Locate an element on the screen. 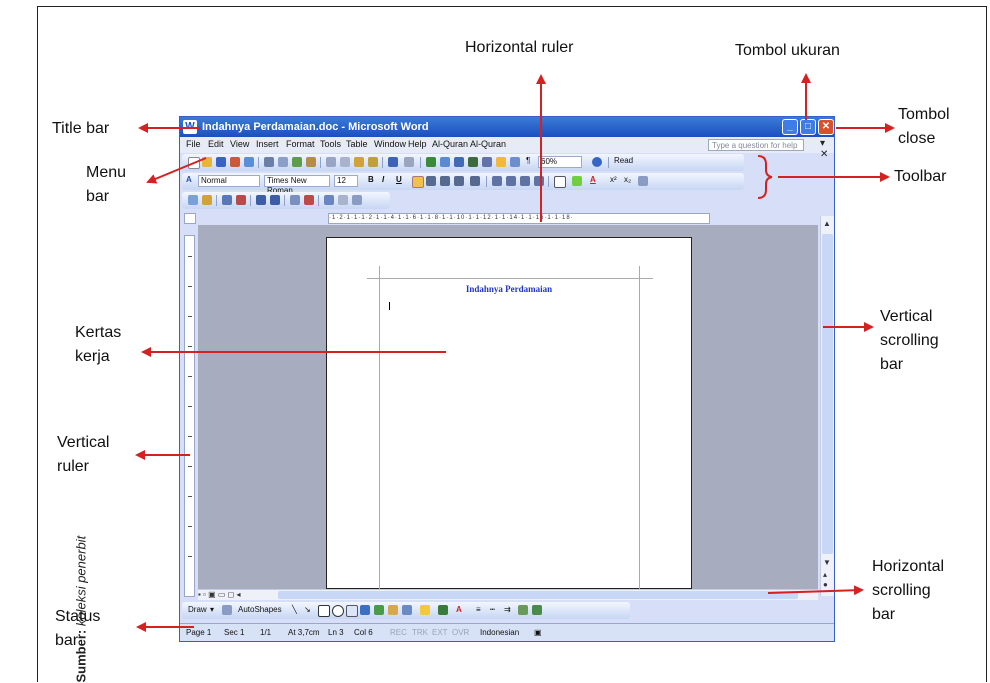 The height and width of the screenshot is (683, 990). label-menu-bar-2: bar is located at coordinates (98, 196).